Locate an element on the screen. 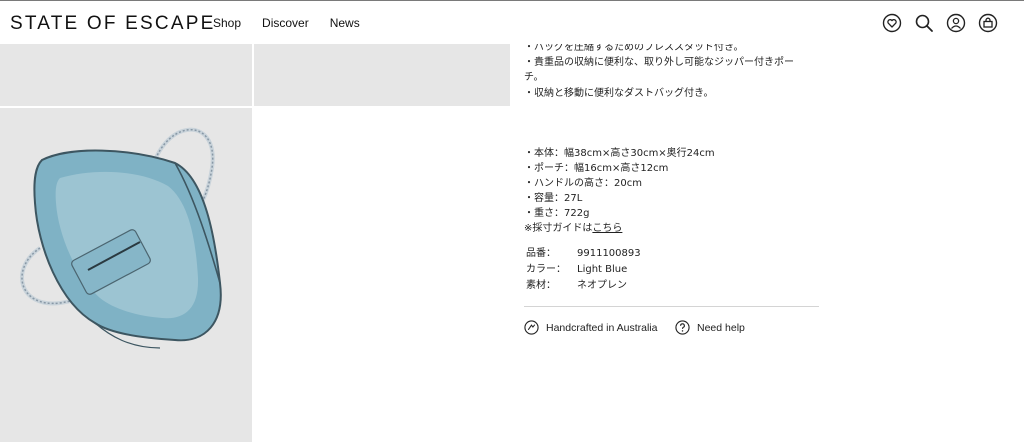 This screenshot has height=442, width=1024. main-nav: Shop Discover News is located at coordinates (286, 23).